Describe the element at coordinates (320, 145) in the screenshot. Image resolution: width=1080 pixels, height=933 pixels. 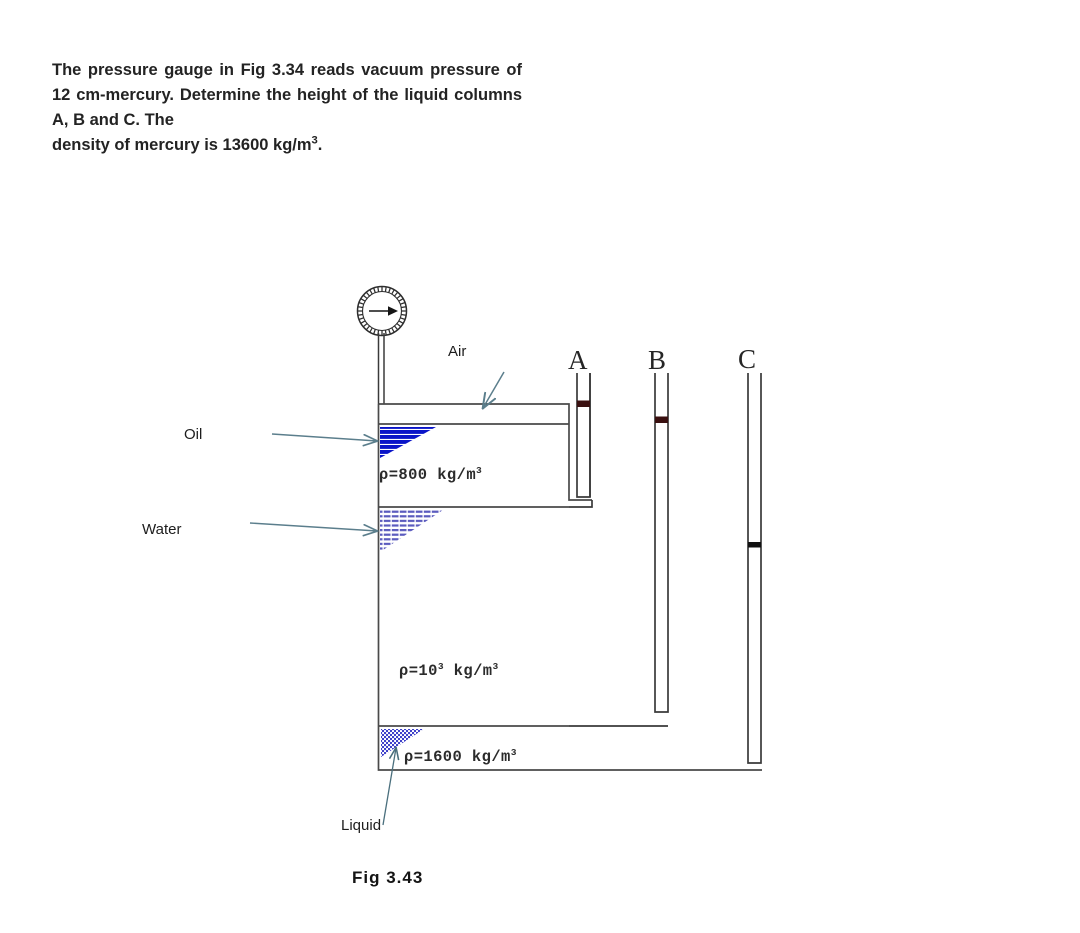
I see `problem-period: .` at that location.